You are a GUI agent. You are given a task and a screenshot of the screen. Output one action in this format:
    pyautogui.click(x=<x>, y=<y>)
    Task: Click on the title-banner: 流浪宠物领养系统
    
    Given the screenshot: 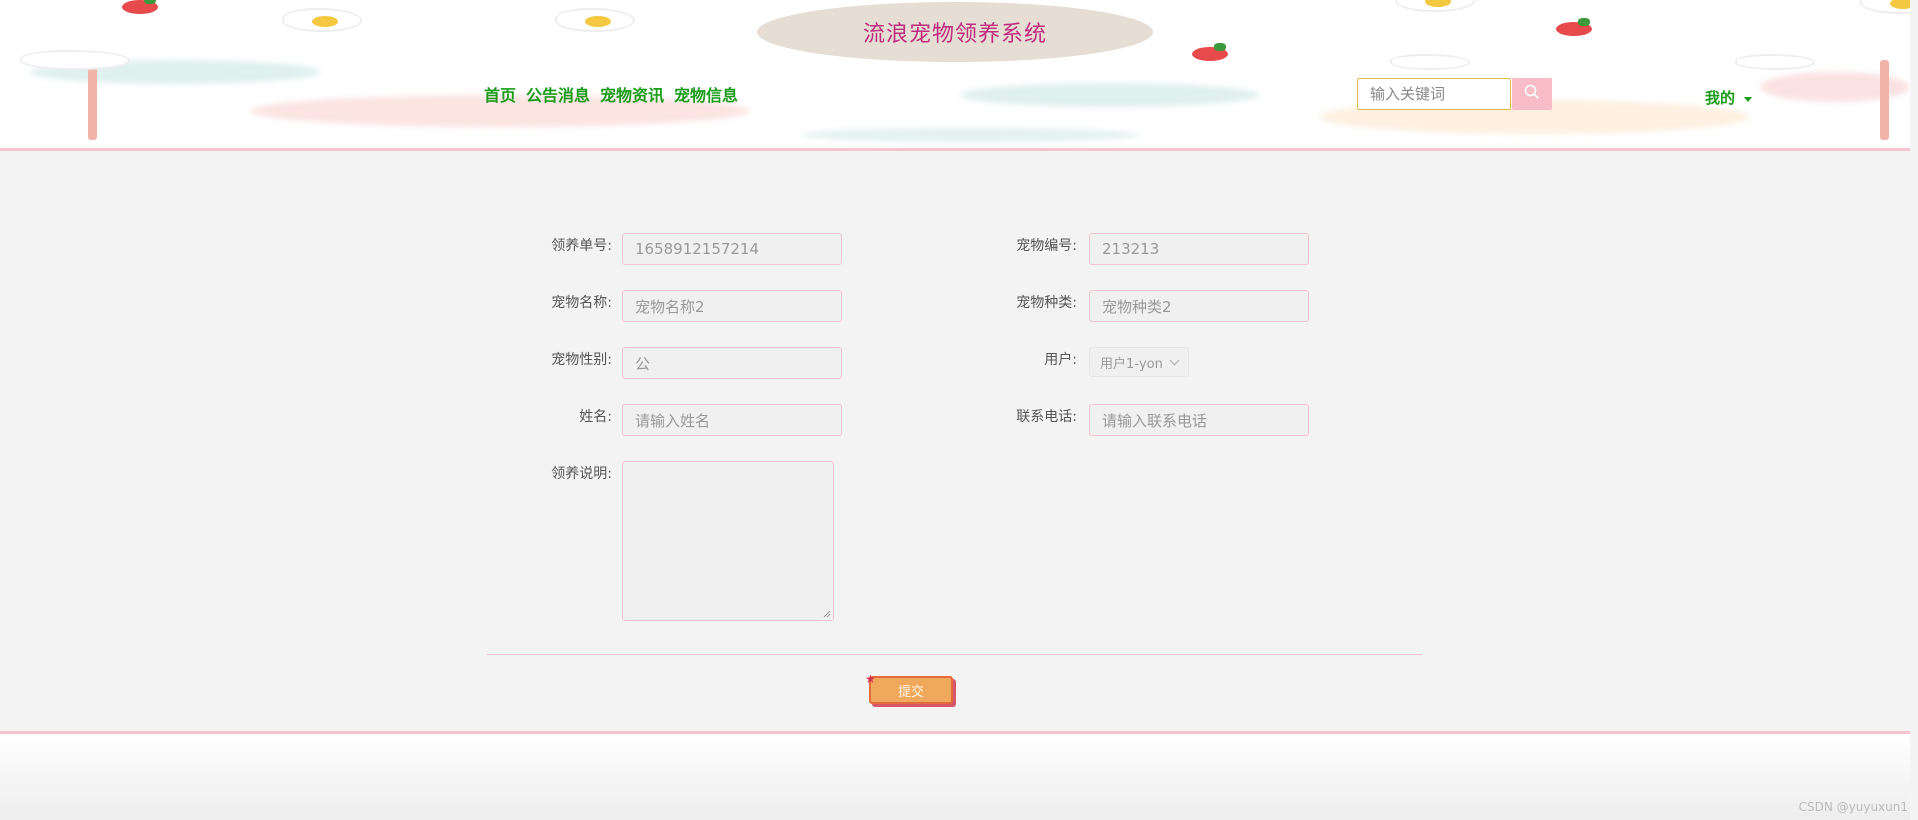 What is the action you would take?
    pyautogui.click(x=955, y=32)
    